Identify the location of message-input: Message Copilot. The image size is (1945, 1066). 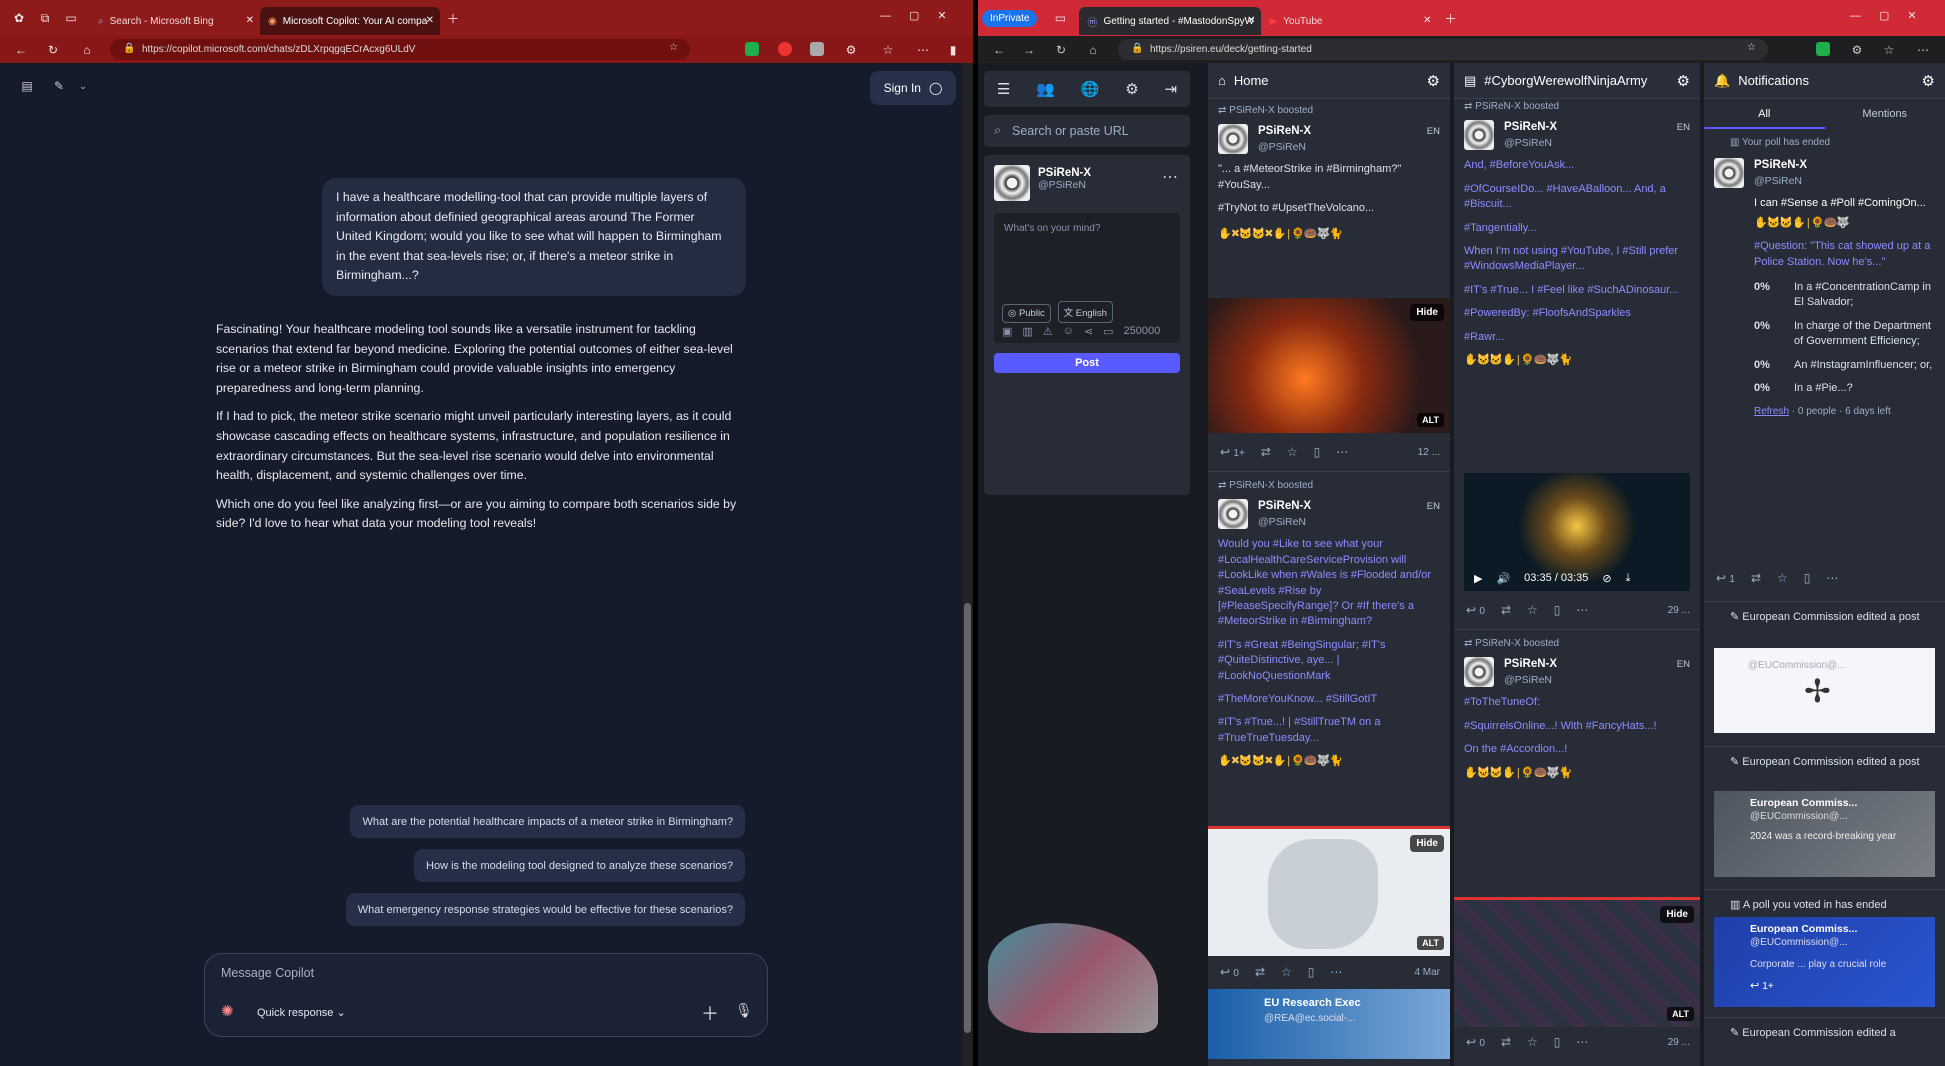
(267, 973).